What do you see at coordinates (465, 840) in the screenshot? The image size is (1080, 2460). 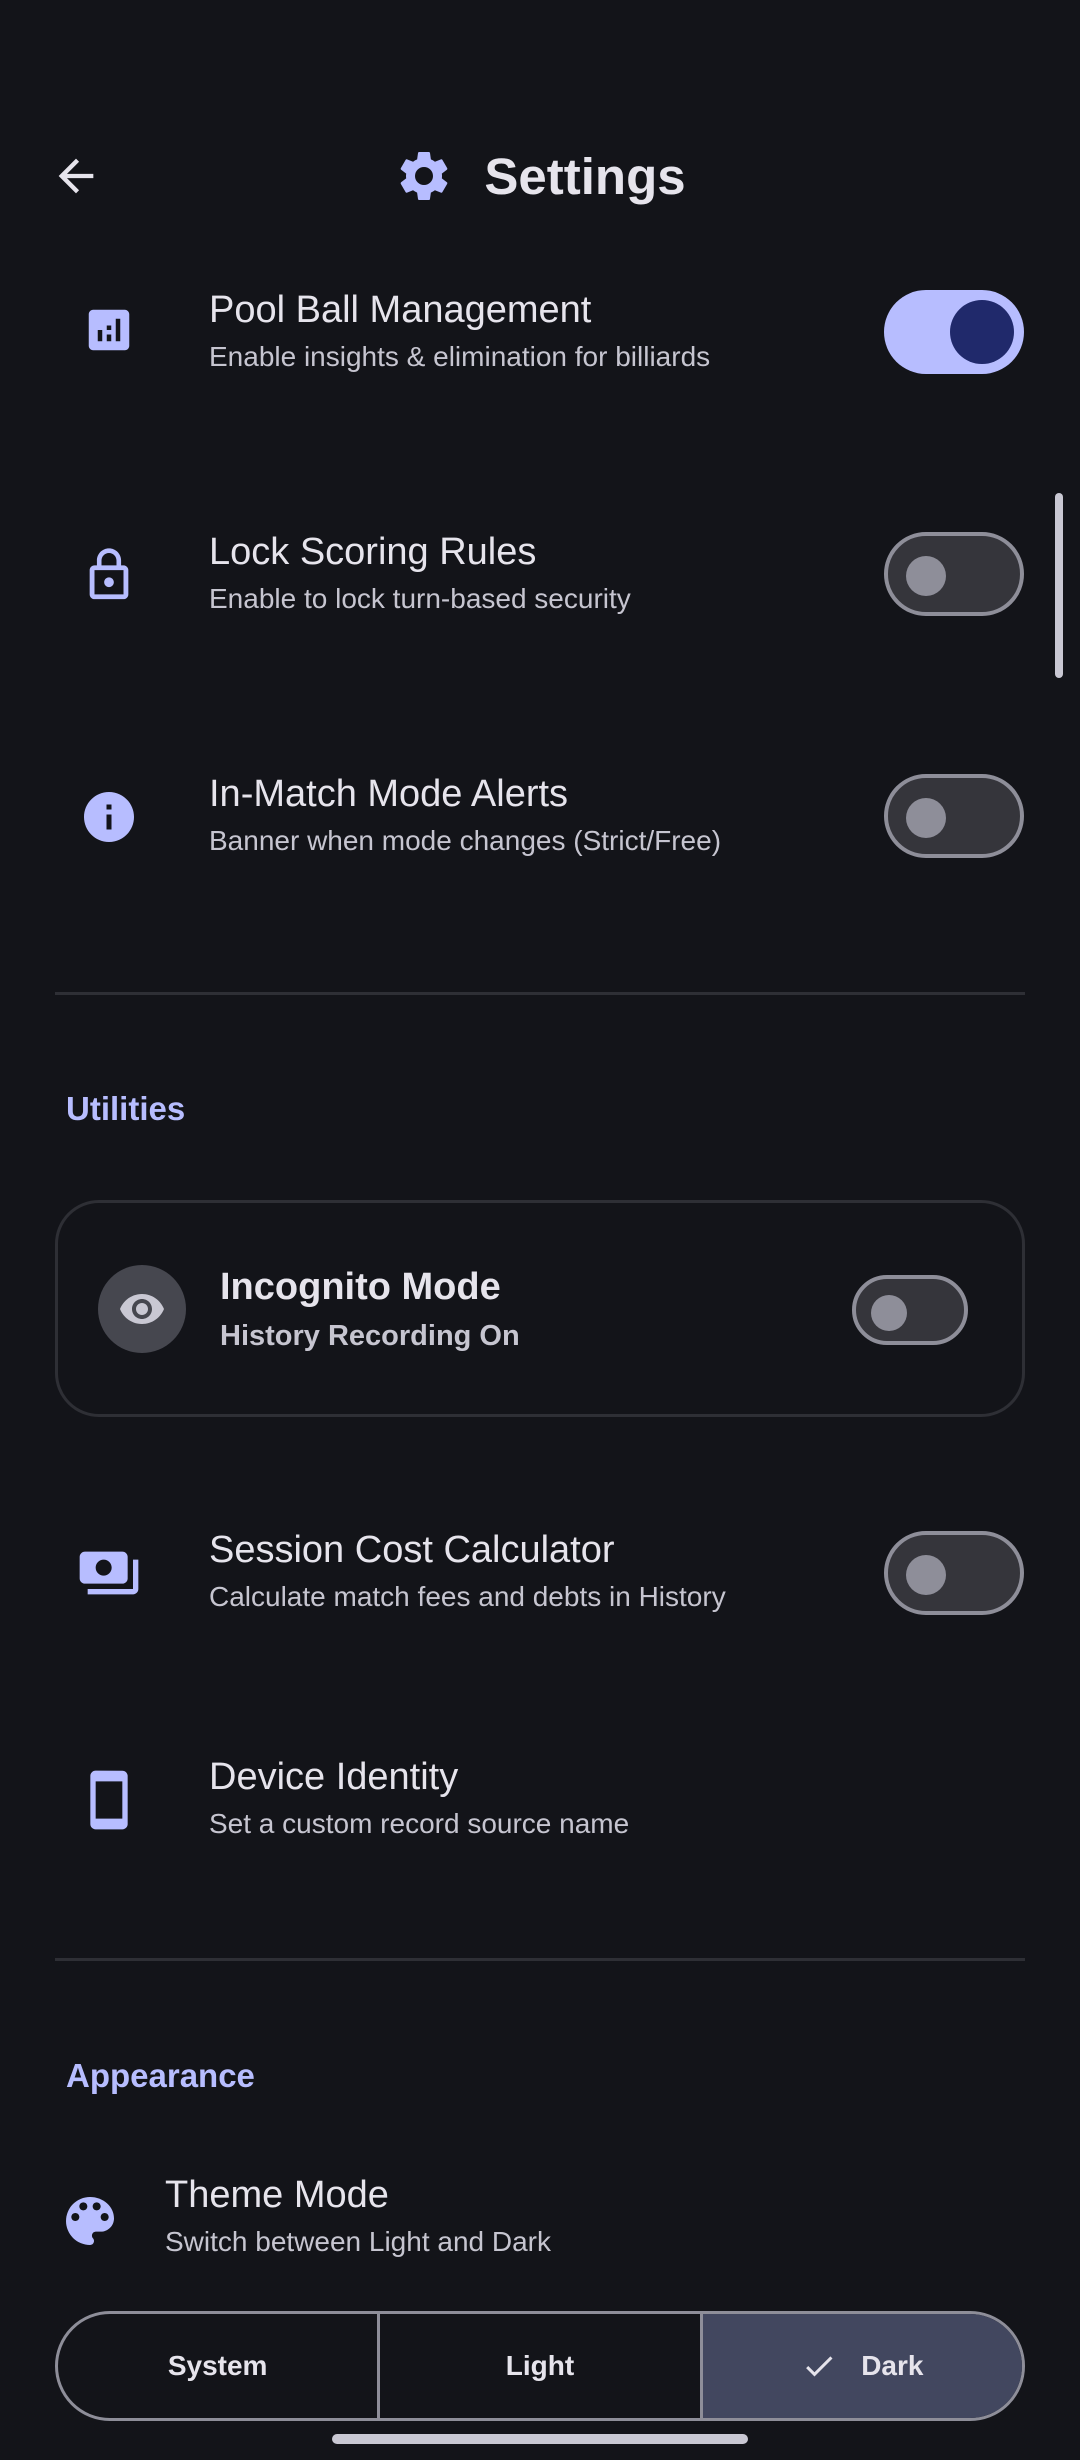 I see `mode-alerts-subtitle: Banner when mode changes (Strict/Free)` at bounding box center [465, 840].